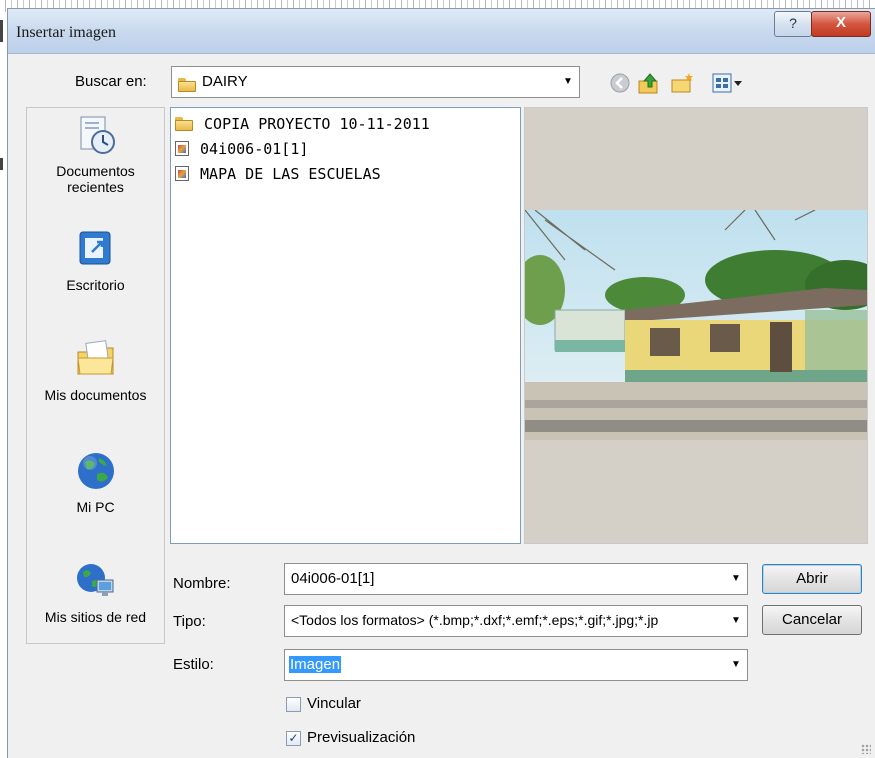  I want to click on network-places-icon, so click(94, 580).